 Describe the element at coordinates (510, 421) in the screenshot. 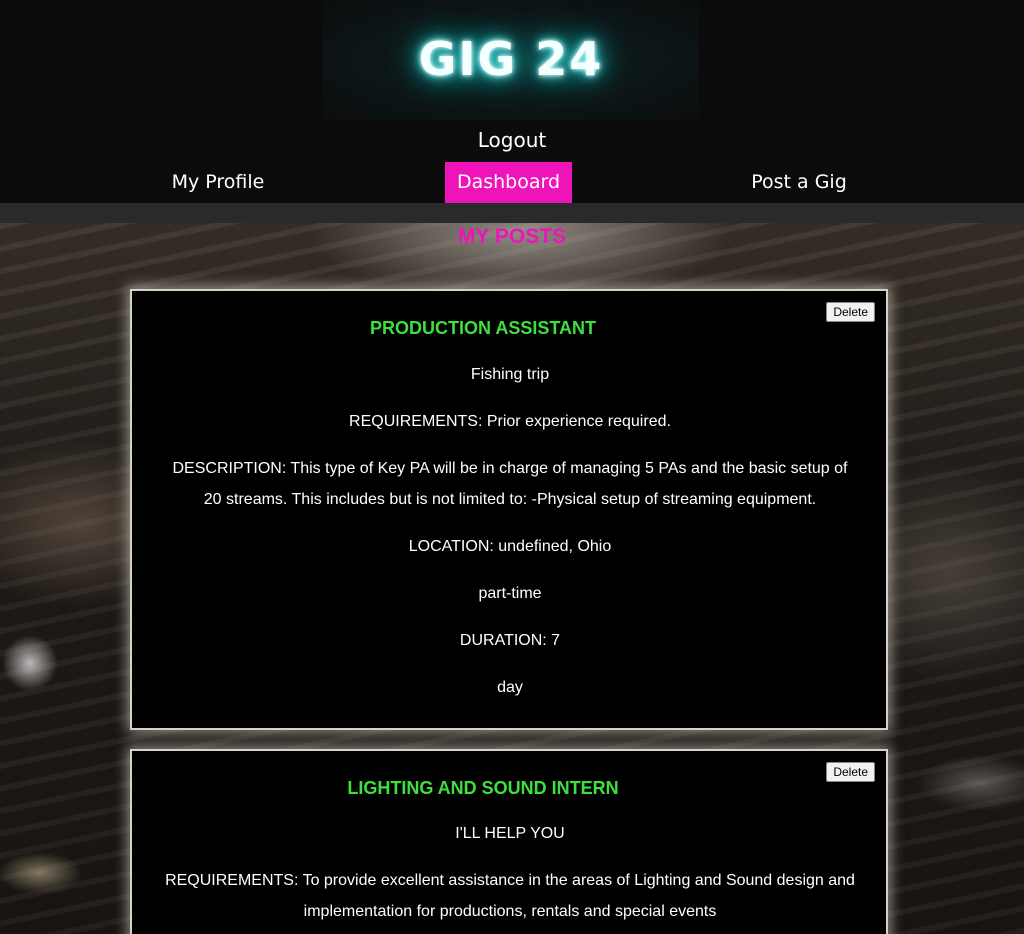

I see `post-requirements: REQUIREMENTS: Prior experience required.` at that location.